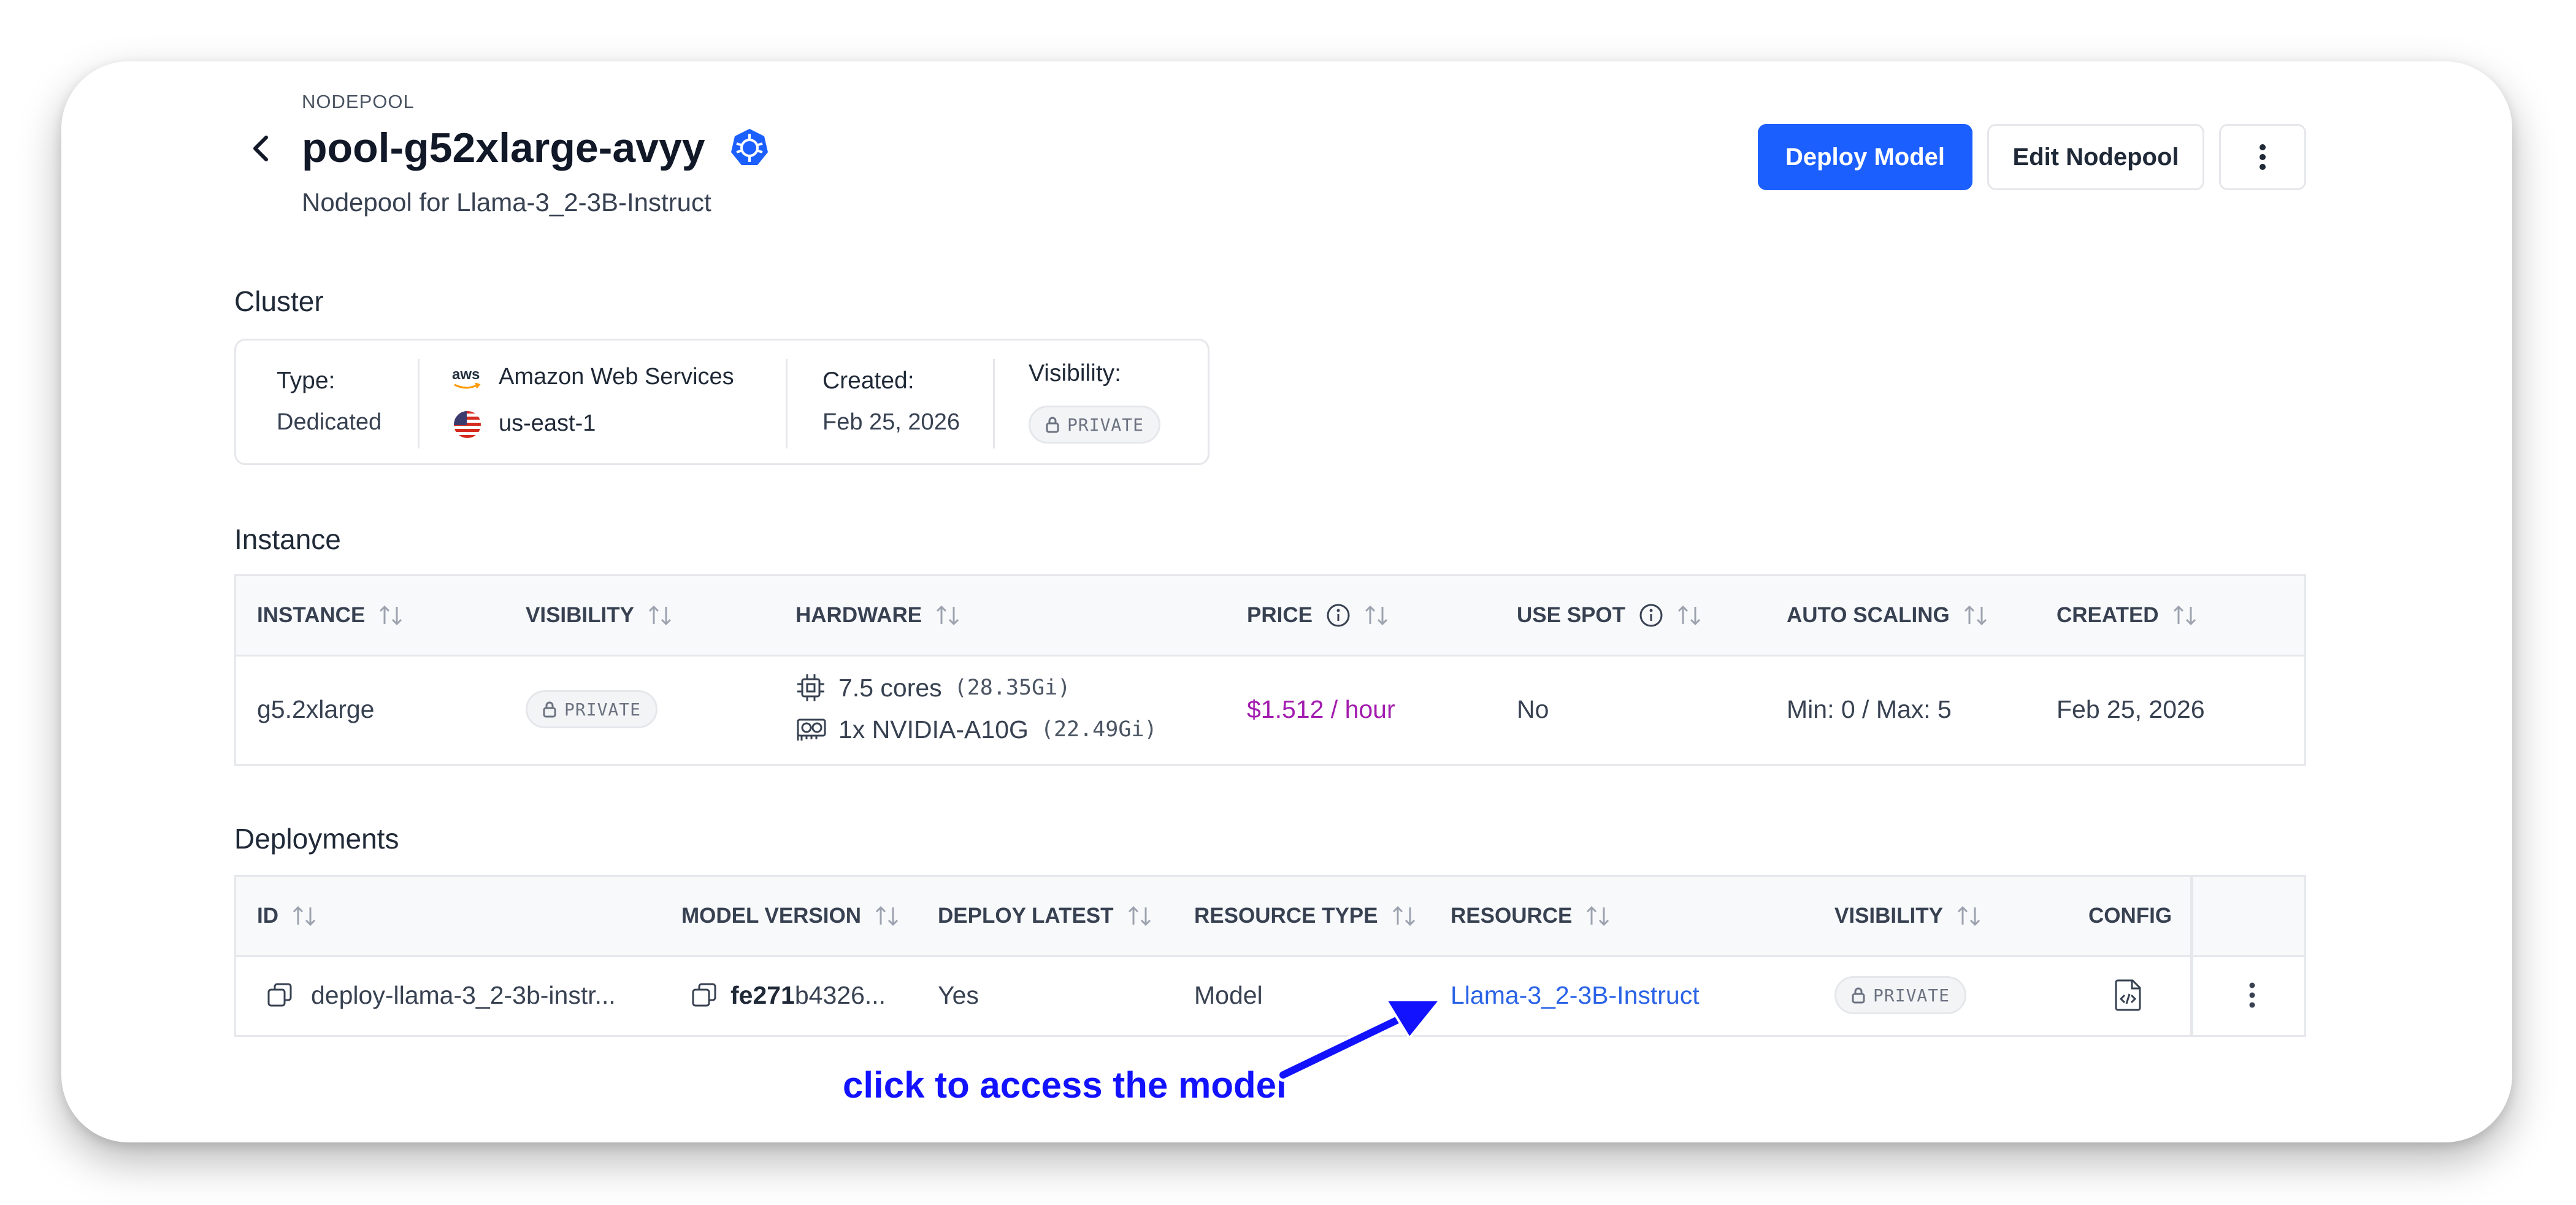 This screenshot has height=1205, width=2576. Describe the element at coordinates (1575, 995) in the screenshot. I see `resource-link: Llama-3_2-3B-Instruct` at that location.